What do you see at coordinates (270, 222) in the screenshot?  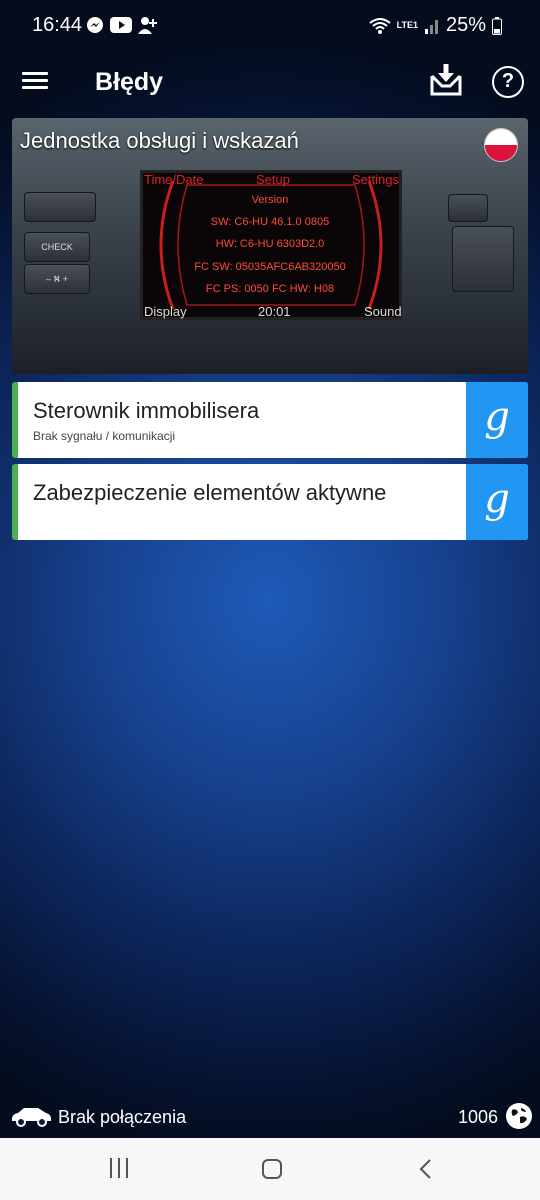 I see `screen-line-1: SW: C6-HU 46.1.0 0805` at bounding box center [270, 222].